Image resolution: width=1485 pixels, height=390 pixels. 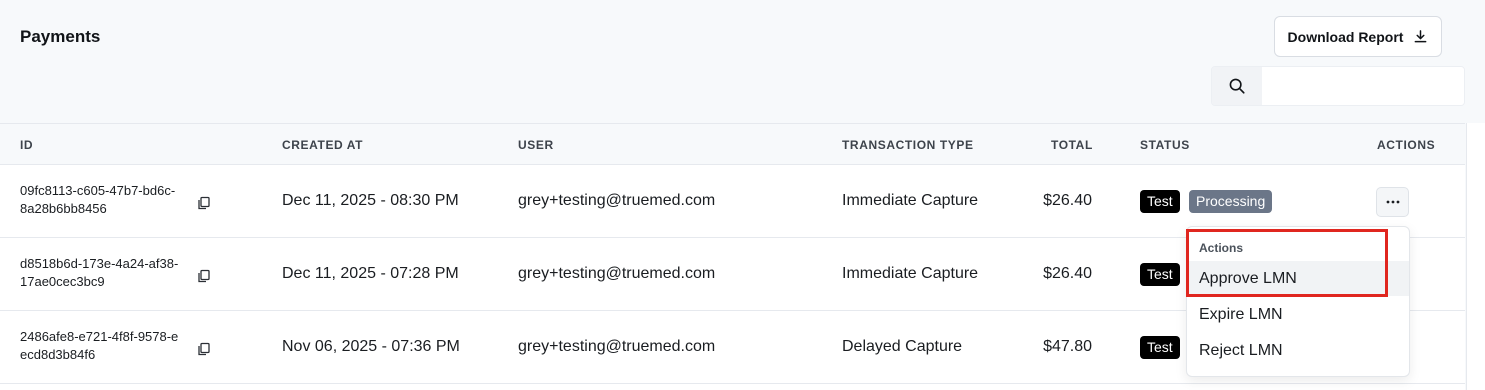 What do you see at coordinates (1475, 256) in the screenshot?
I see `vertical-scrollbar` at bounding box center [1475, 256].